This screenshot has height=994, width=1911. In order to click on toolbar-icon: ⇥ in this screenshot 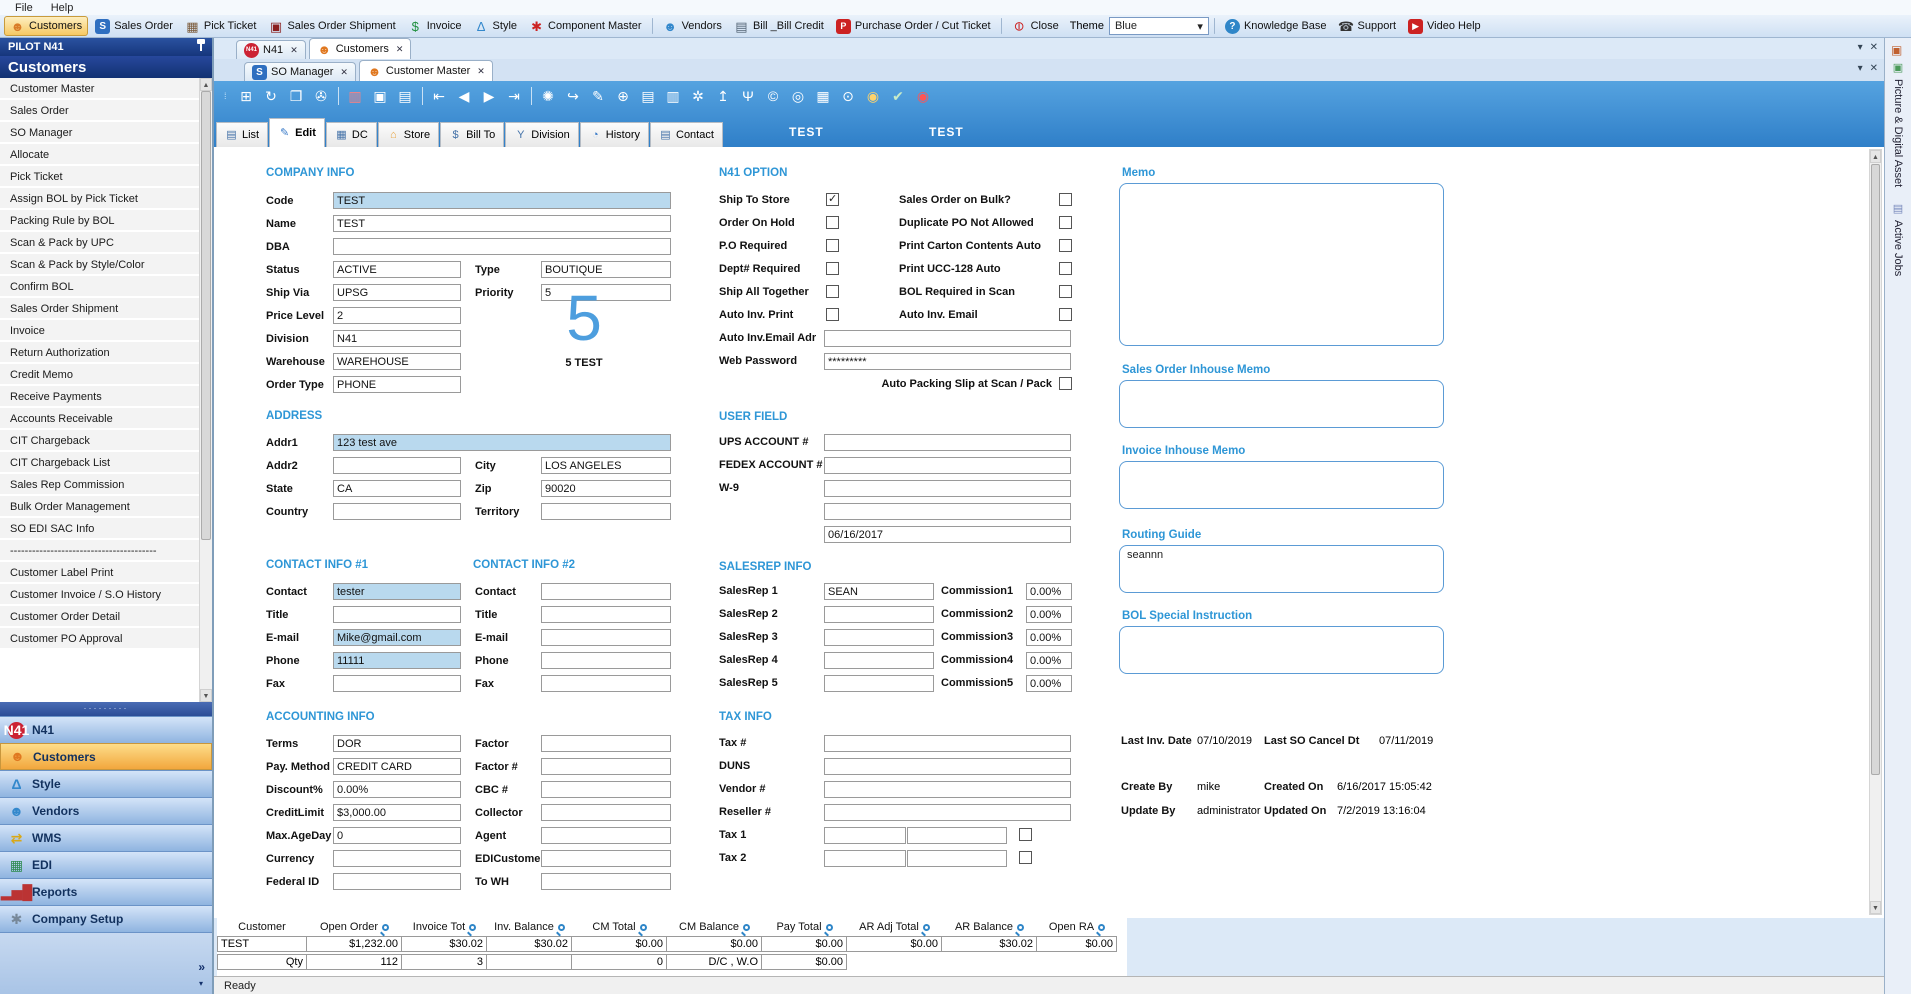, I will do `click(514, 96)`.